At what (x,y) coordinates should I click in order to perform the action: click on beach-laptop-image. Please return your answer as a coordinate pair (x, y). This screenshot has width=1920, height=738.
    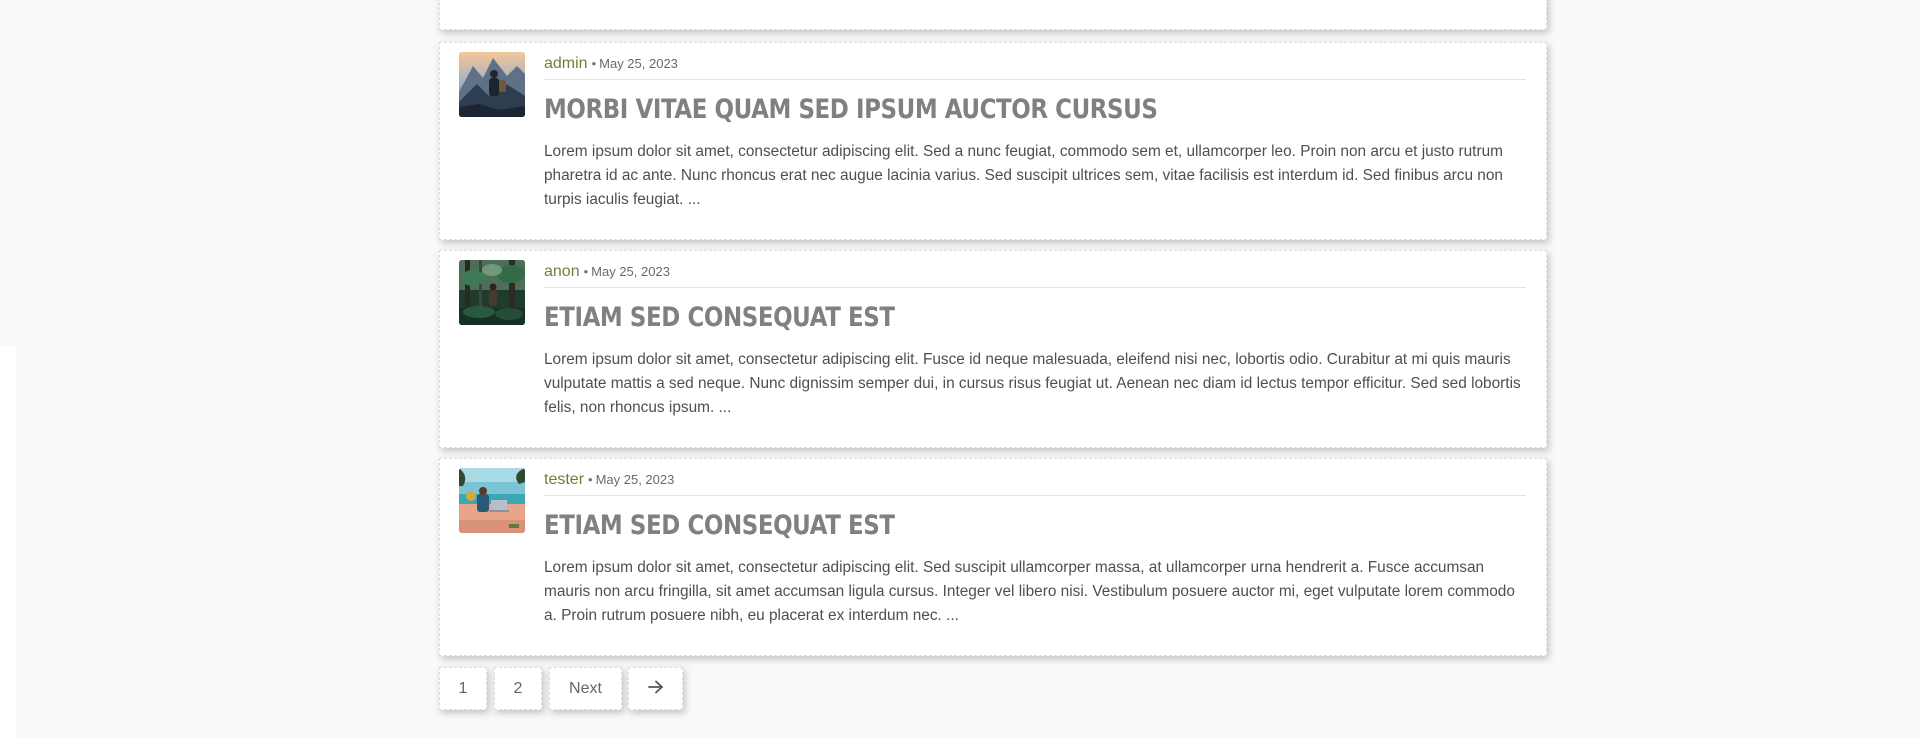
    Looking at the image, I should click on (492, 500).